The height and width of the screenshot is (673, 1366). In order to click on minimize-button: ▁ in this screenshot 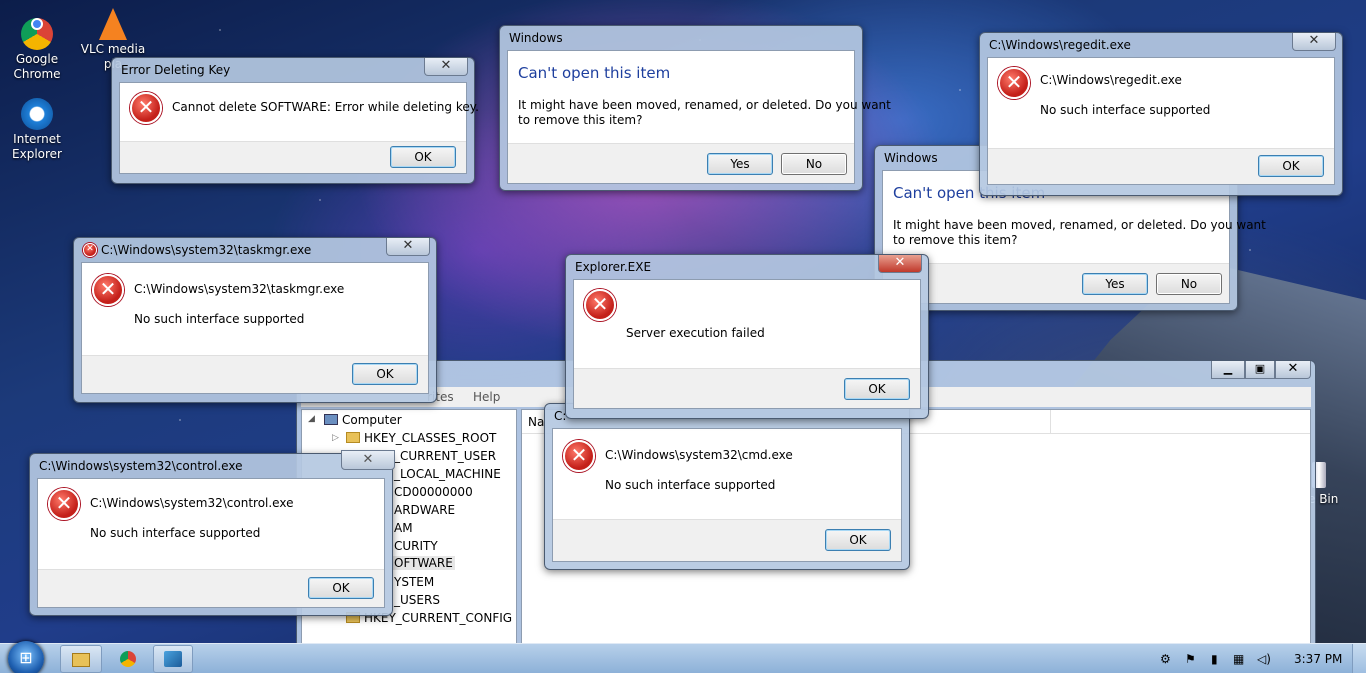, I will do `click(1228, 370)`.